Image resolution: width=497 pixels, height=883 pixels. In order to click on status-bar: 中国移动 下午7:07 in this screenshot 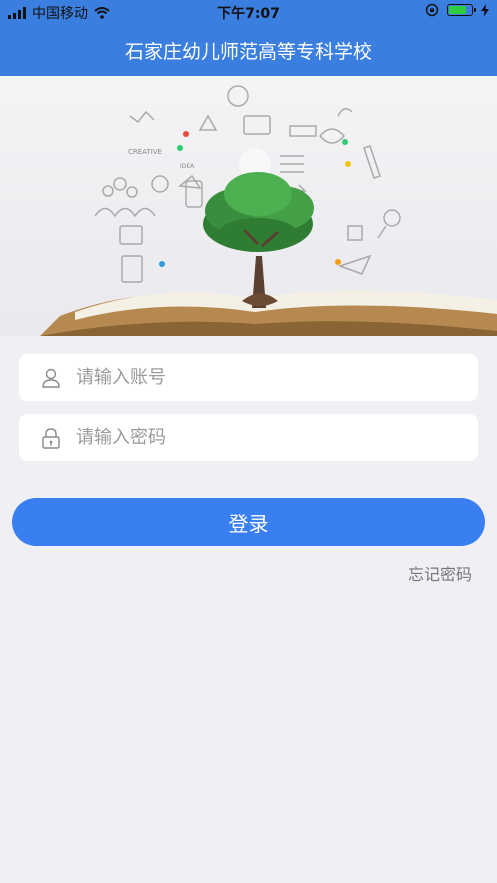, I will do `click(248, 12)`.